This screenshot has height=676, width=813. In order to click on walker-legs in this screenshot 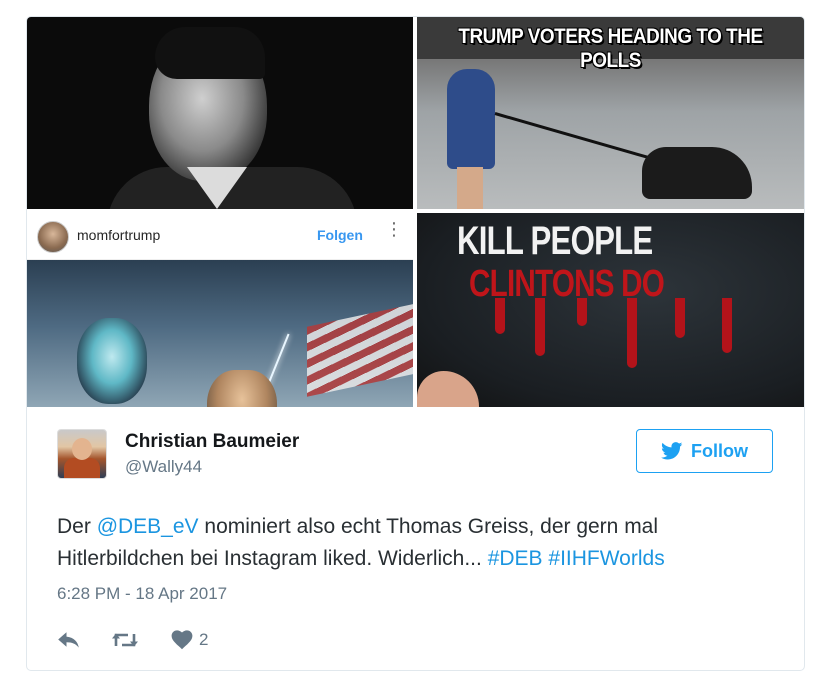, I will do `click(470, 188)`.